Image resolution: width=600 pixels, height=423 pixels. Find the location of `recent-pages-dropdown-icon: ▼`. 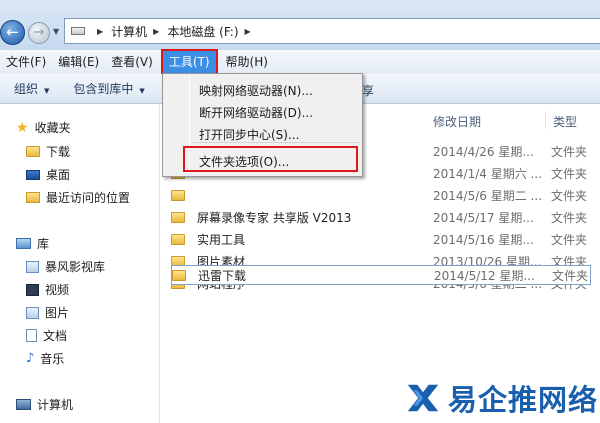

recent-pages-dropdown-icon: ▼ is located at coordinates (56, 31).